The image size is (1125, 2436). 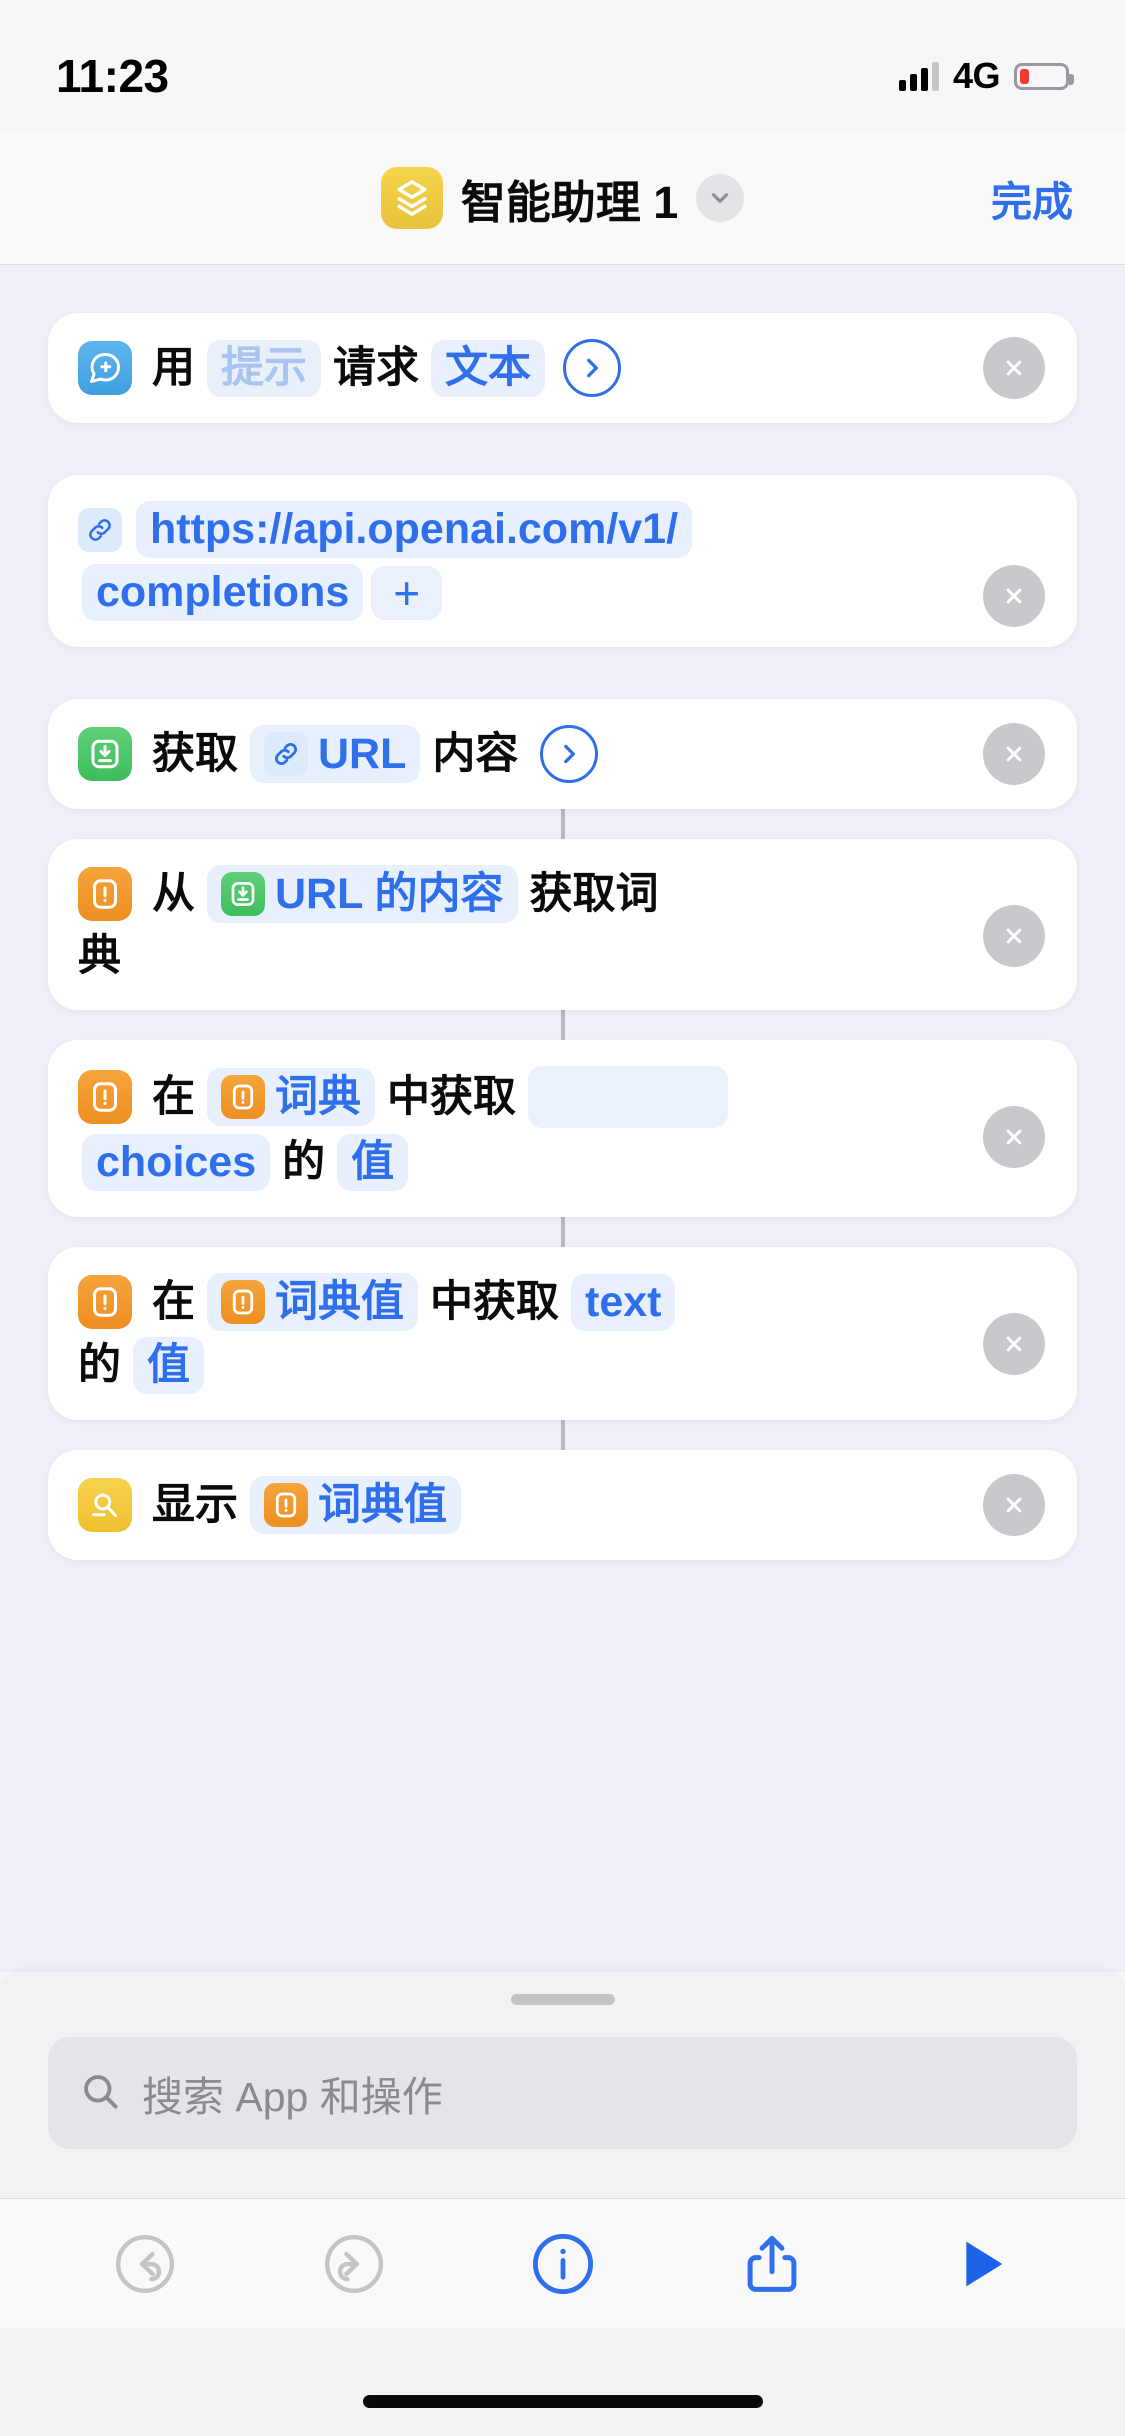 I want to click on editor-toolbar, so click(x=562, y=2263).